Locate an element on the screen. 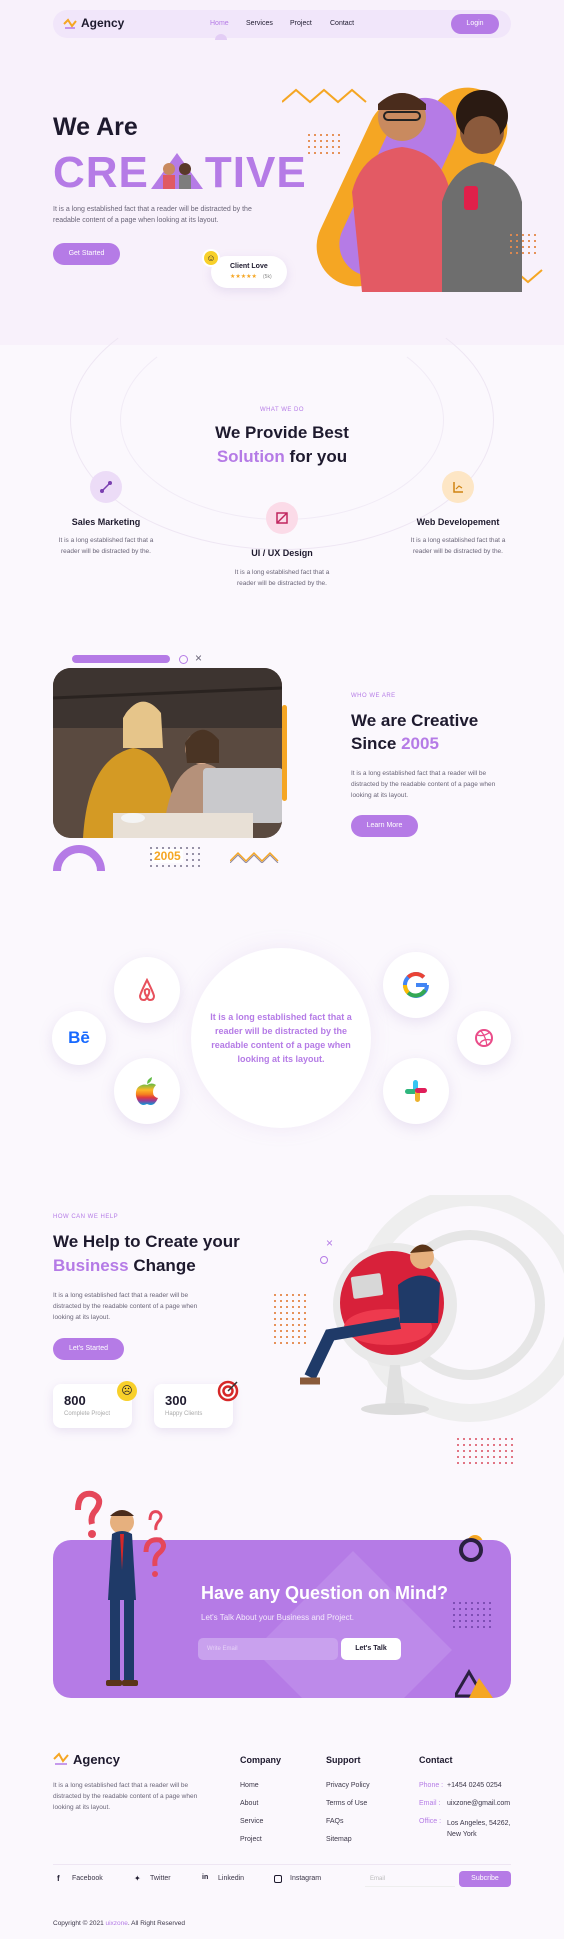  logo-icon is located at coordinates (70, 23).